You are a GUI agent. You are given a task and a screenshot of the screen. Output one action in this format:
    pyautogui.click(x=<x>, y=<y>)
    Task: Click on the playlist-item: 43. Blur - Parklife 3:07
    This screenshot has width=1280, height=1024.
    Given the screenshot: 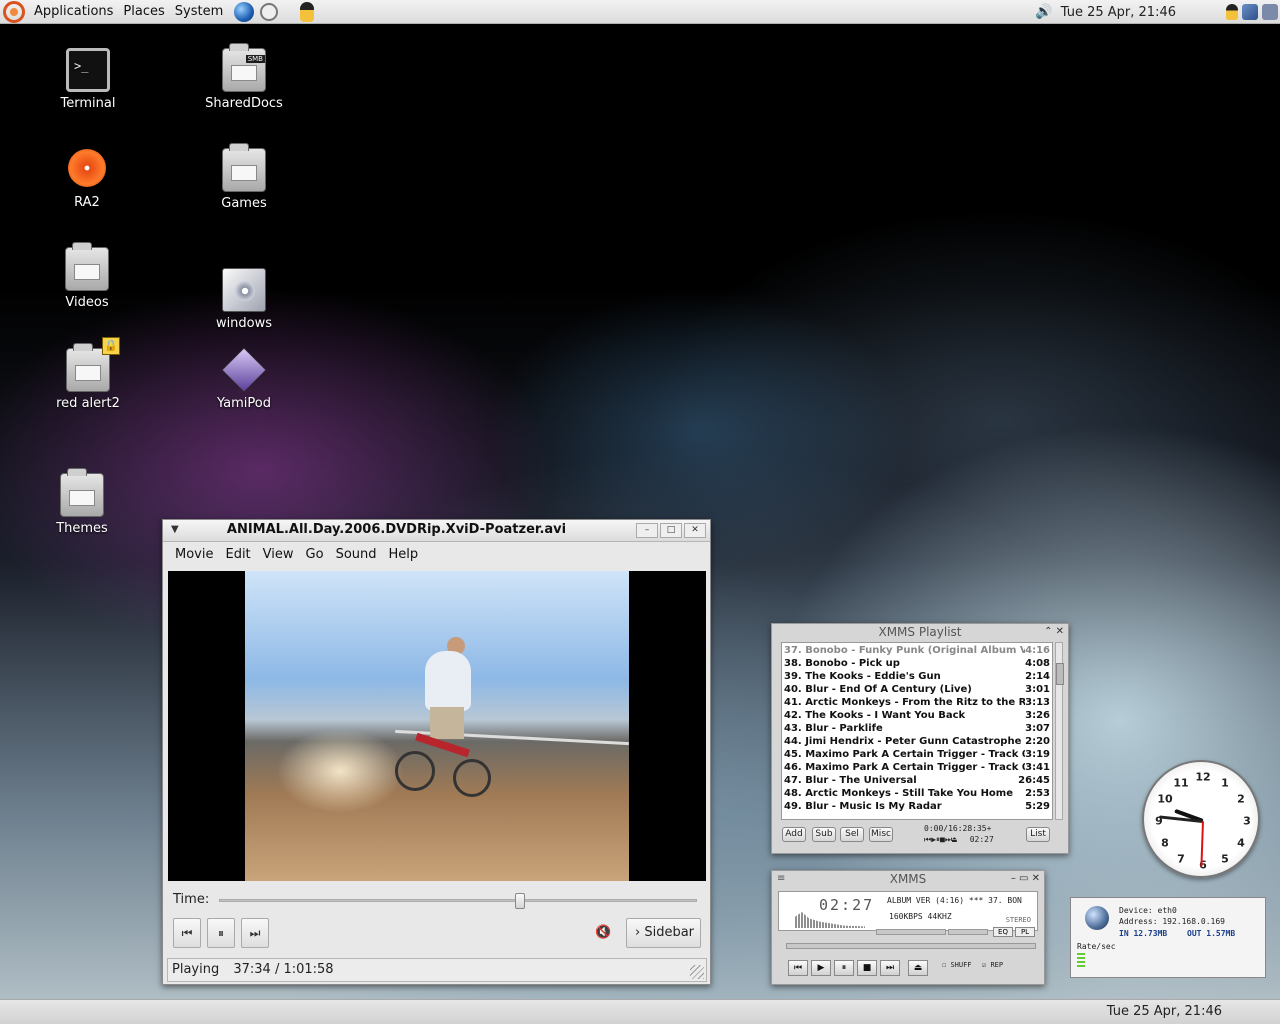 What is the action you would take?
    pyautogui.click(x=917, y=728)
    